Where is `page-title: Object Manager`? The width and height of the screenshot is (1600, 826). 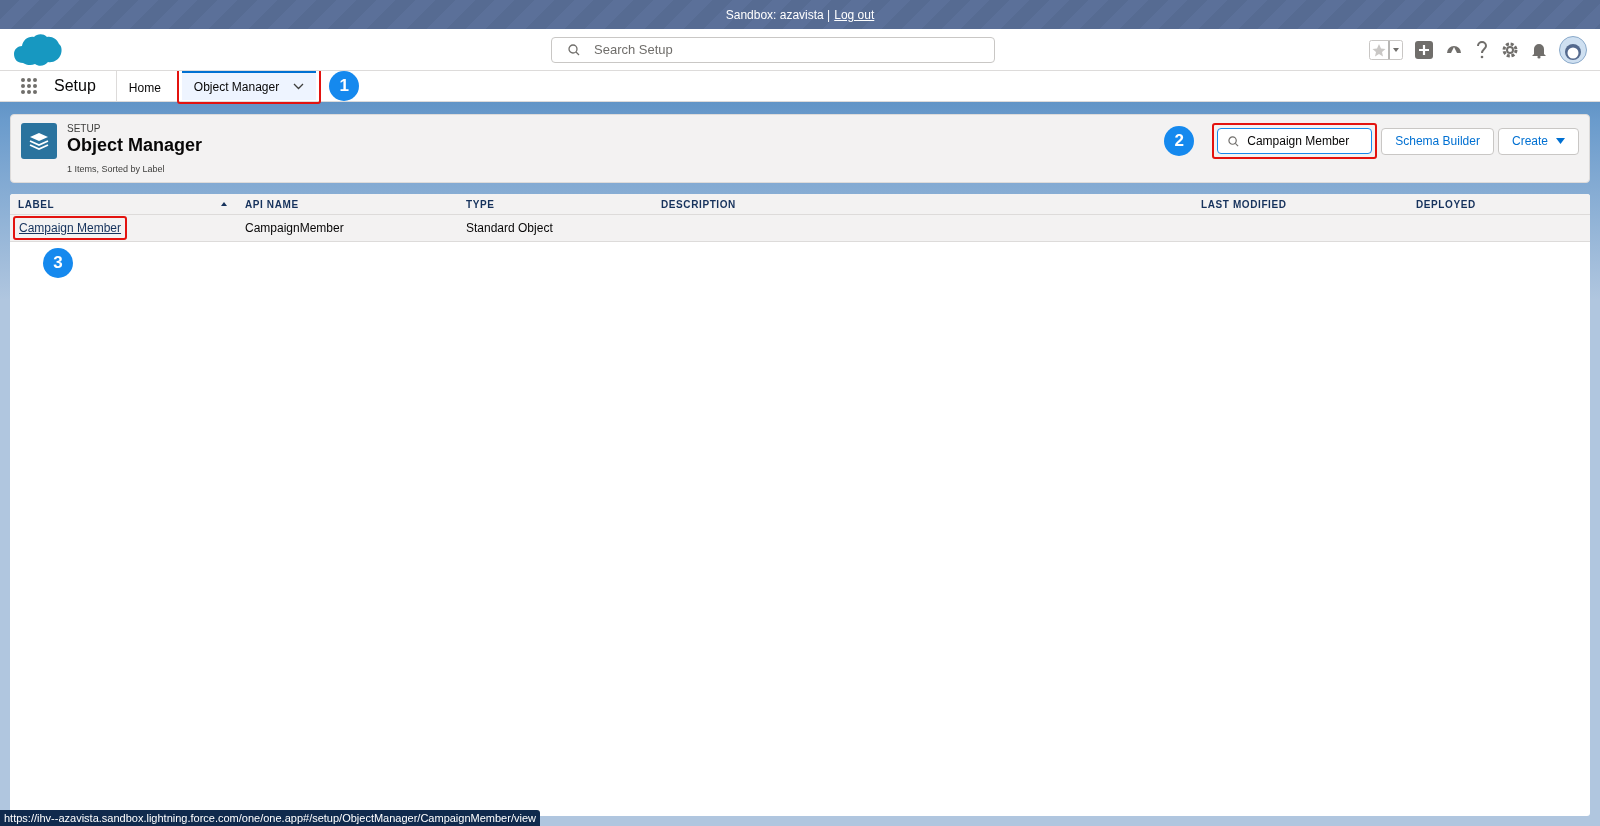
page-title: Object Manager is located at coordinates (135, 145).